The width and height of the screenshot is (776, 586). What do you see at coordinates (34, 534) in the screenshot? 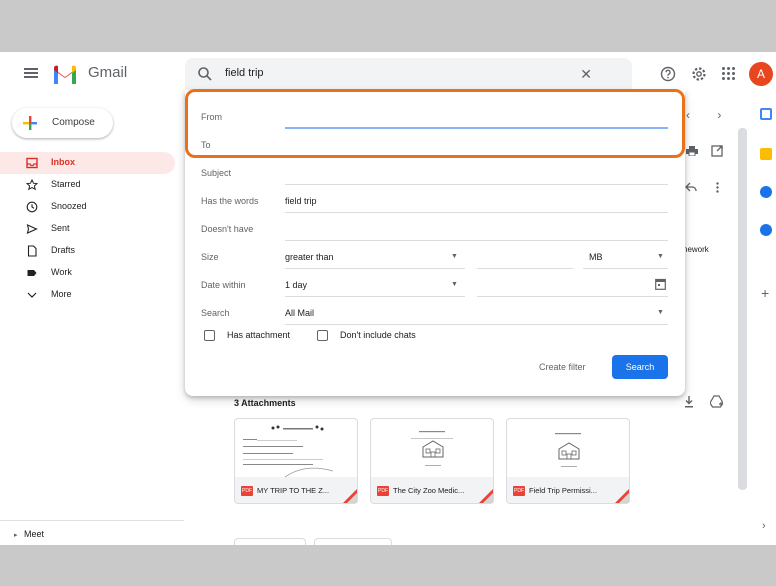
I see `meet-label: Meet` at bounding box center [34, 534].